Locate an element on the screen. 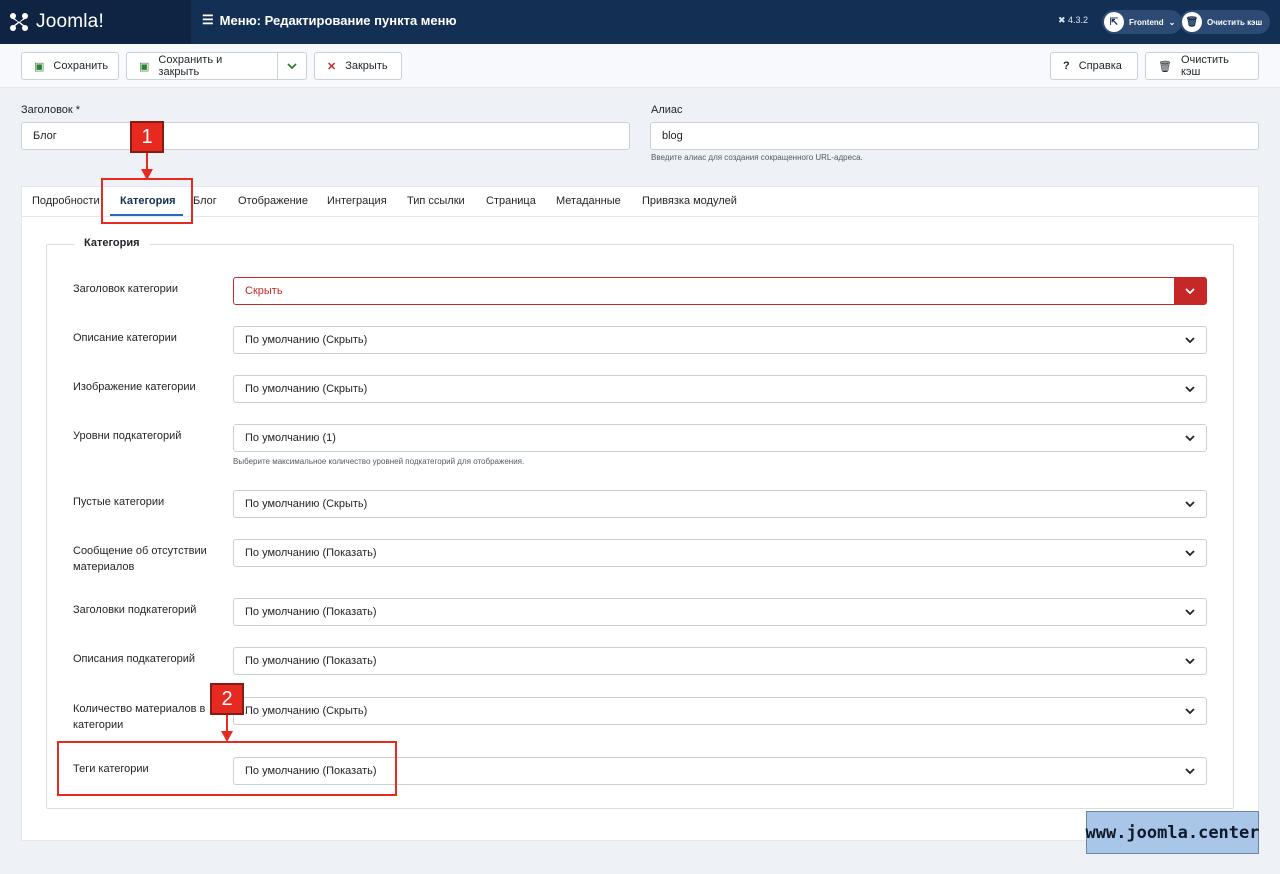 Image resolution: width=1280 pixels, height=874 pixels. tab-integration: Интеграция is located at coordinates (357, 201).